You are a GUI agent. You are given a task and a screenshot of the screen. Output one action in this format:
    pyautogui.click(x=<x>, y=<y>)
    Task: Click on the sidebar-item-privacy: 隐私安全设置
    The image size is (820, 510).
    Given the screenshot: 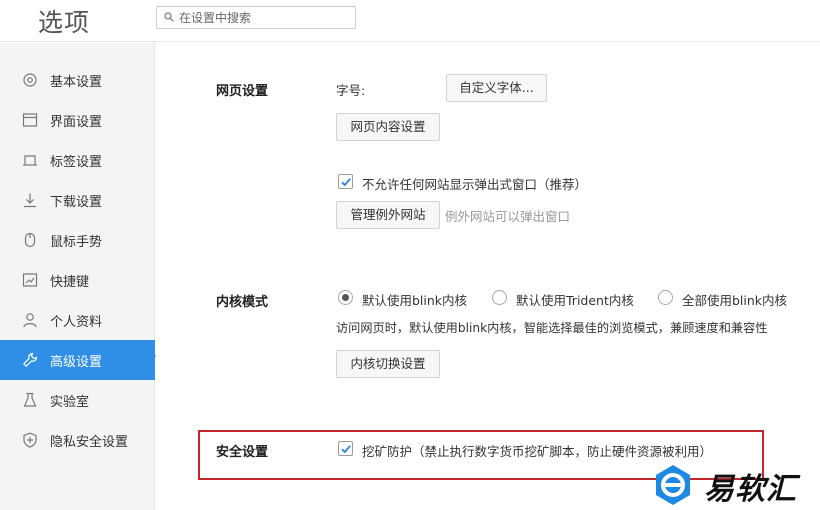 What is the action you would take?
    pyautogui.click(x=77, y=440)
    